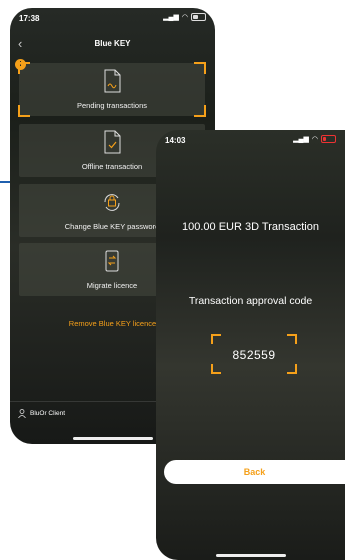 The image size is (345, 560). What do you see at coordinates (175, 140) in the screenshot?
I see `status-time: 14:03` at bounding box center [175, 140].